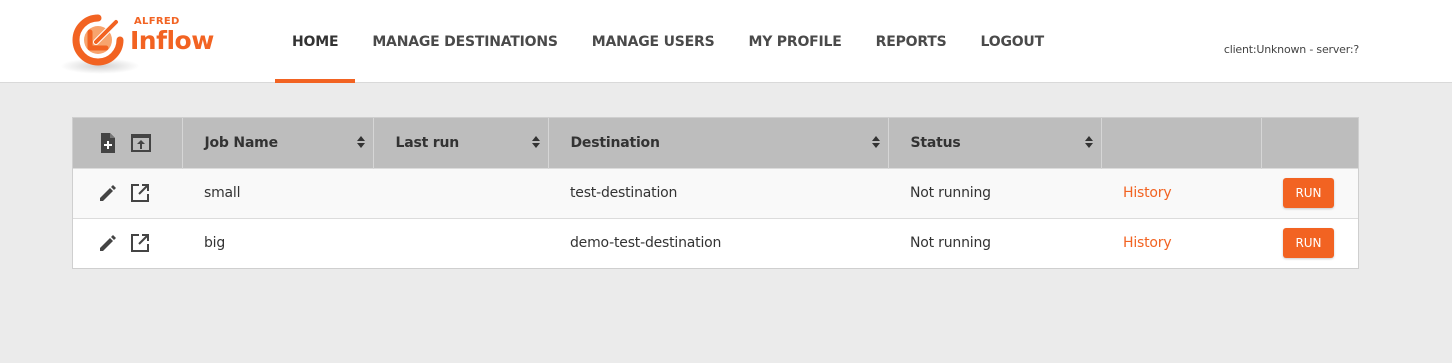  What do you see at coordinates (1181, 143) in the screenshot?
I see `header-history` at bounding box center [1181, 143].